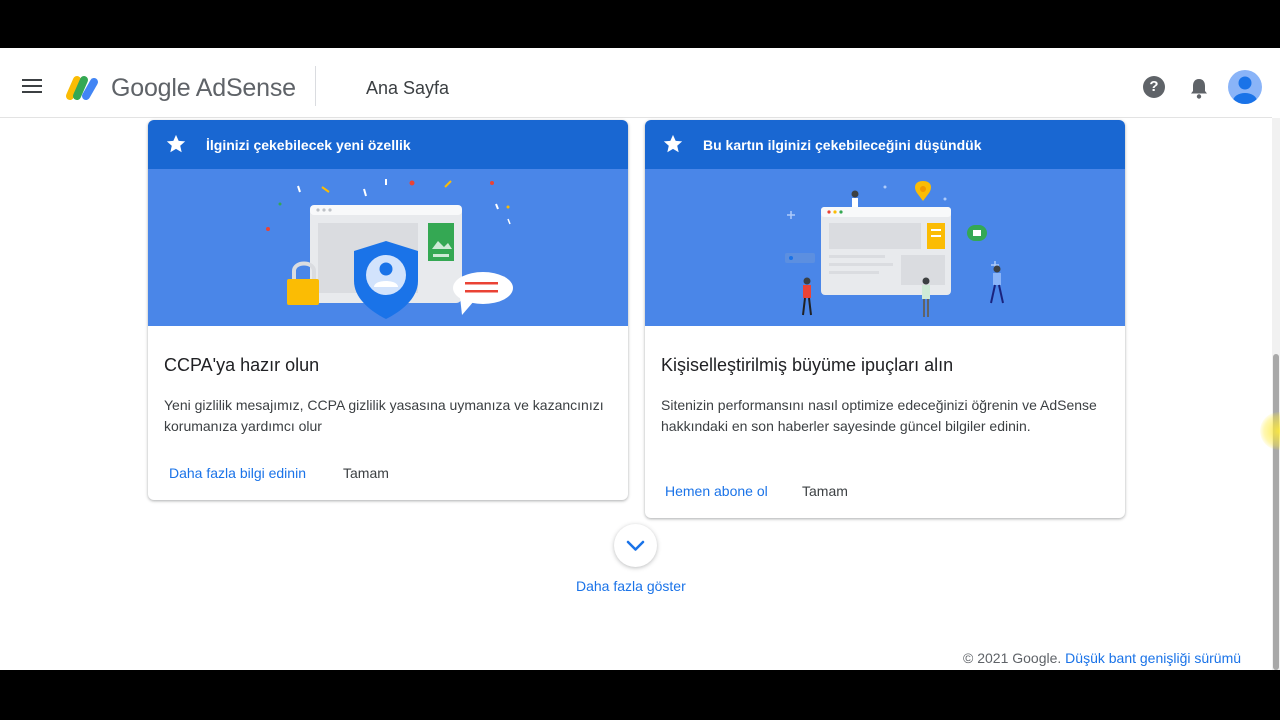  What do you see at coordinates (1270, 431) in the screenshot?
I see `mouse-cursor-highlight` at bounding box center [1270, 431].